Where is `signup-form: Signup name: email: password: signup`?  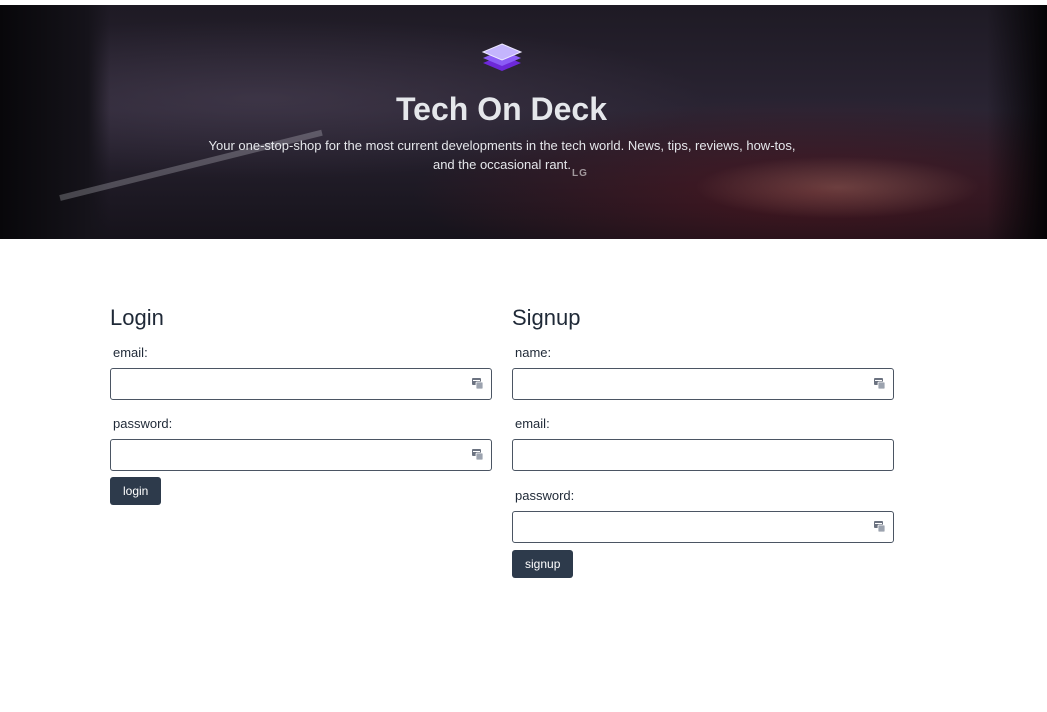
signup-form: Signup name: email: password: signup is located at coordinates (703, 440).